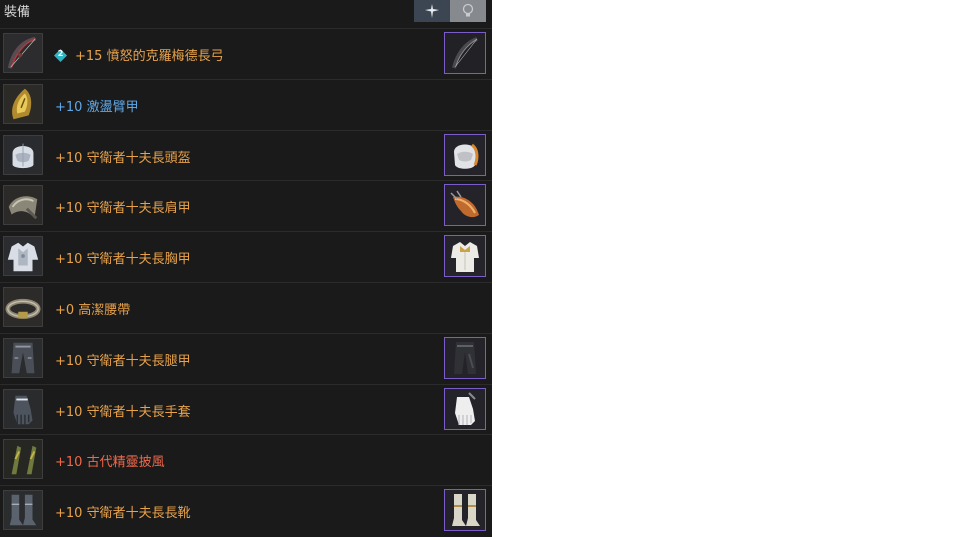 The image size is (960, 540). What do you see at coordinates (23, 53) in the screenshot?
I see `bow-icon` at bounding box center [23, 53].